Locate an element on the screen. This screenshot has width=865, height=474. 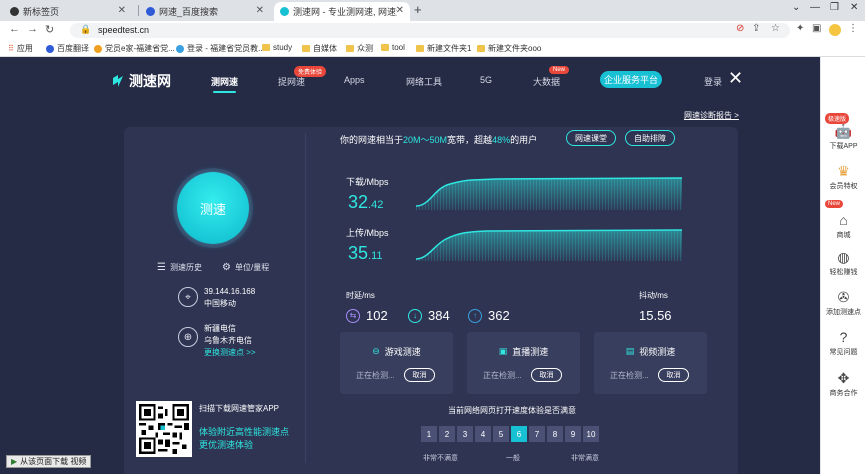
reload-icon: ↻ is located at coordinates (49, 29).